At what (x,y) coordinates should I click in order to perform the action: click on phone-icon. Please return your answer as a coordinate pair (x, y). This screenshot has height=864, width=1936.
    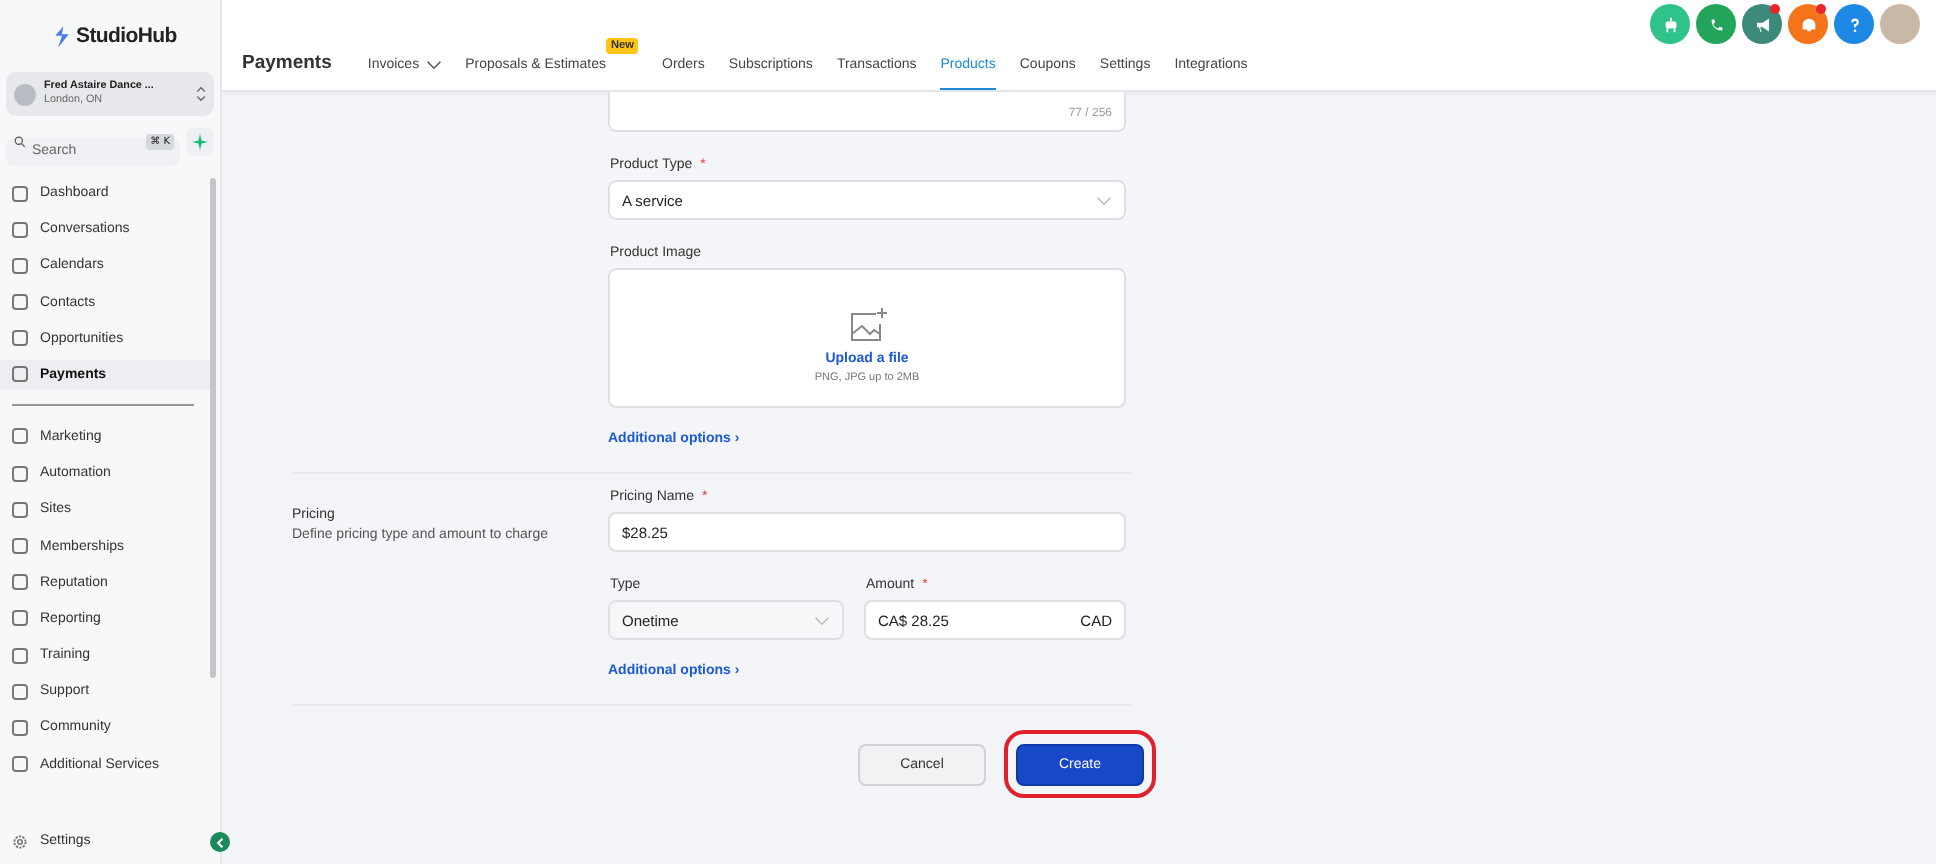
    Looking at the image, I should click on (1716, 24).